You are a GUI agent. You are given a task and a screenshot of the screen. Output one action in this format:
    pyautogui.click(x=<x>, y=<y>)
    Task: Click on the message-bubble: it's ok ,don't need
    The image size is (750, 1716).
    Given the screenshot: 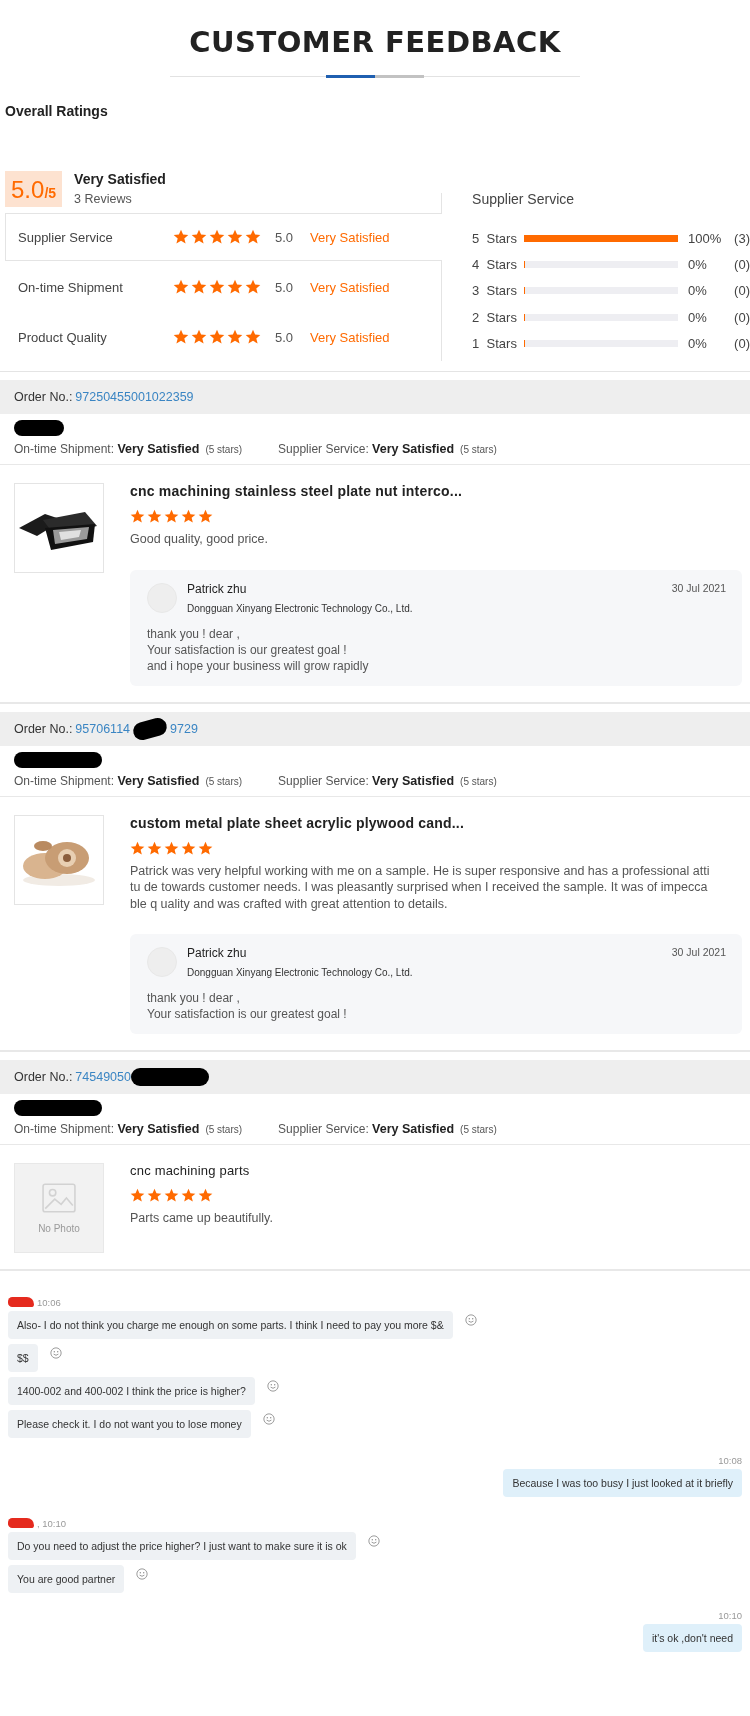 What is the action you would take?
    pyautogui.click(x=692, y=1638)
    